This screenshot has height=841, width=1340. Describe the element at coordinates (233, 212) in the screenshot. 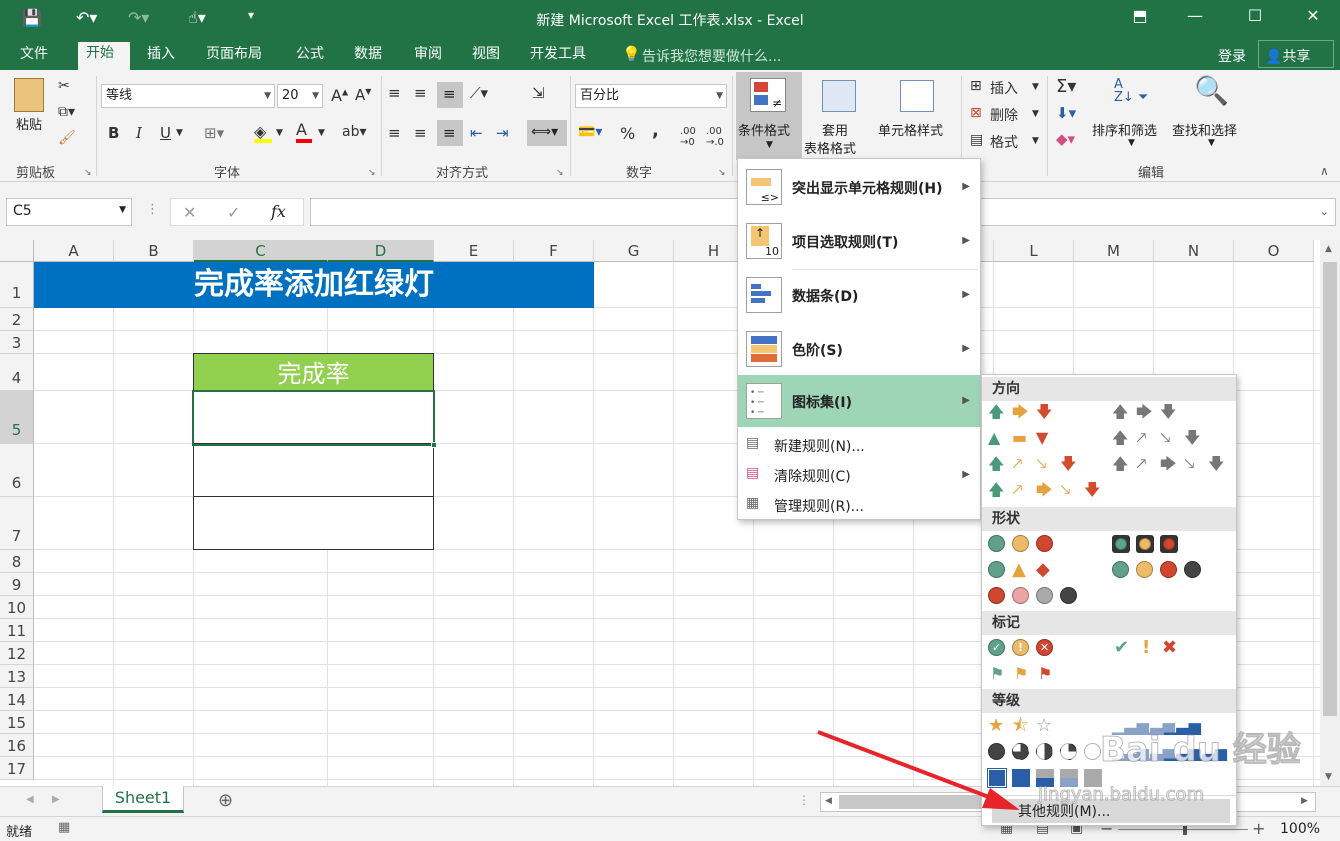

I see `enter-icon: ✓` at that location.